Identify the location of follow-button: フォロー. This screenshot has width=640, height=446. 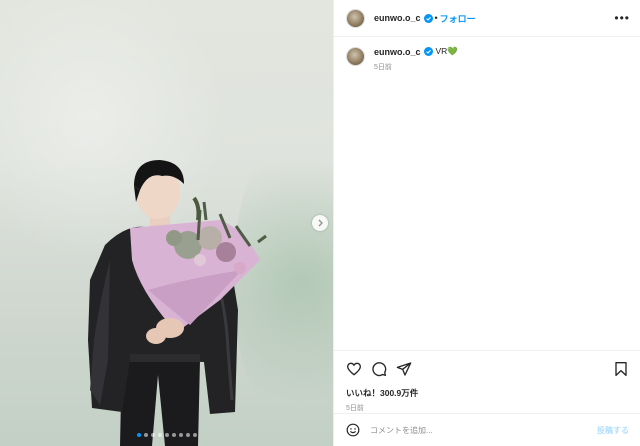
(458, 18).